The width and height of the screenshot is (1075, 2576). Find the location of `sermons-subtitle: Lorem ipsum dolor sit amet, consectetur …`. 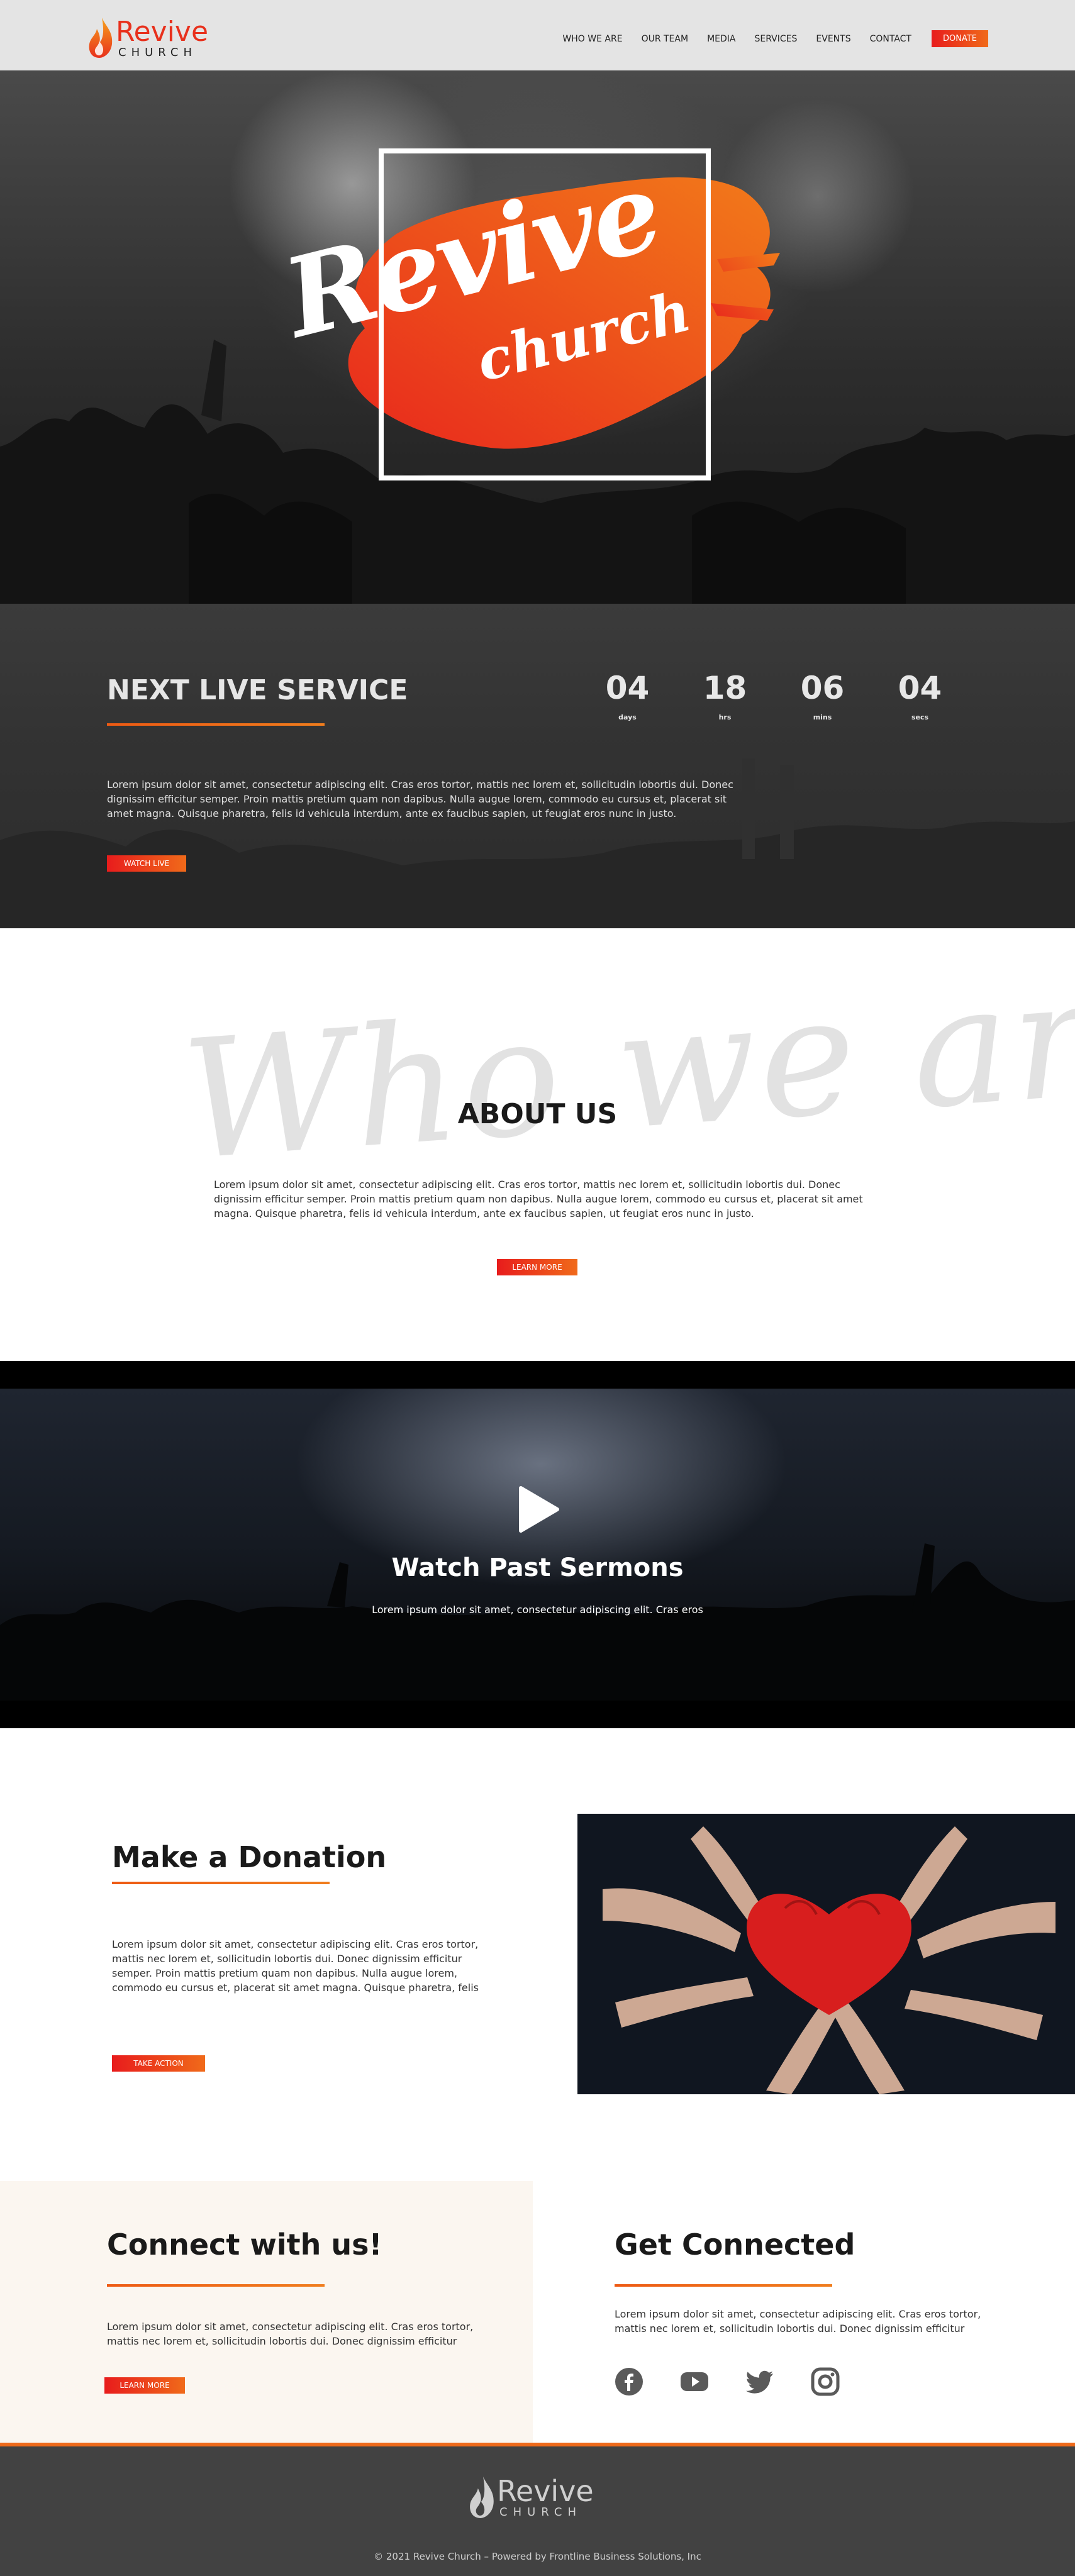

sermons-subtitle: Lorem ipsum dolor sit amet, consectetur … is located at coordinates (537, 1610).